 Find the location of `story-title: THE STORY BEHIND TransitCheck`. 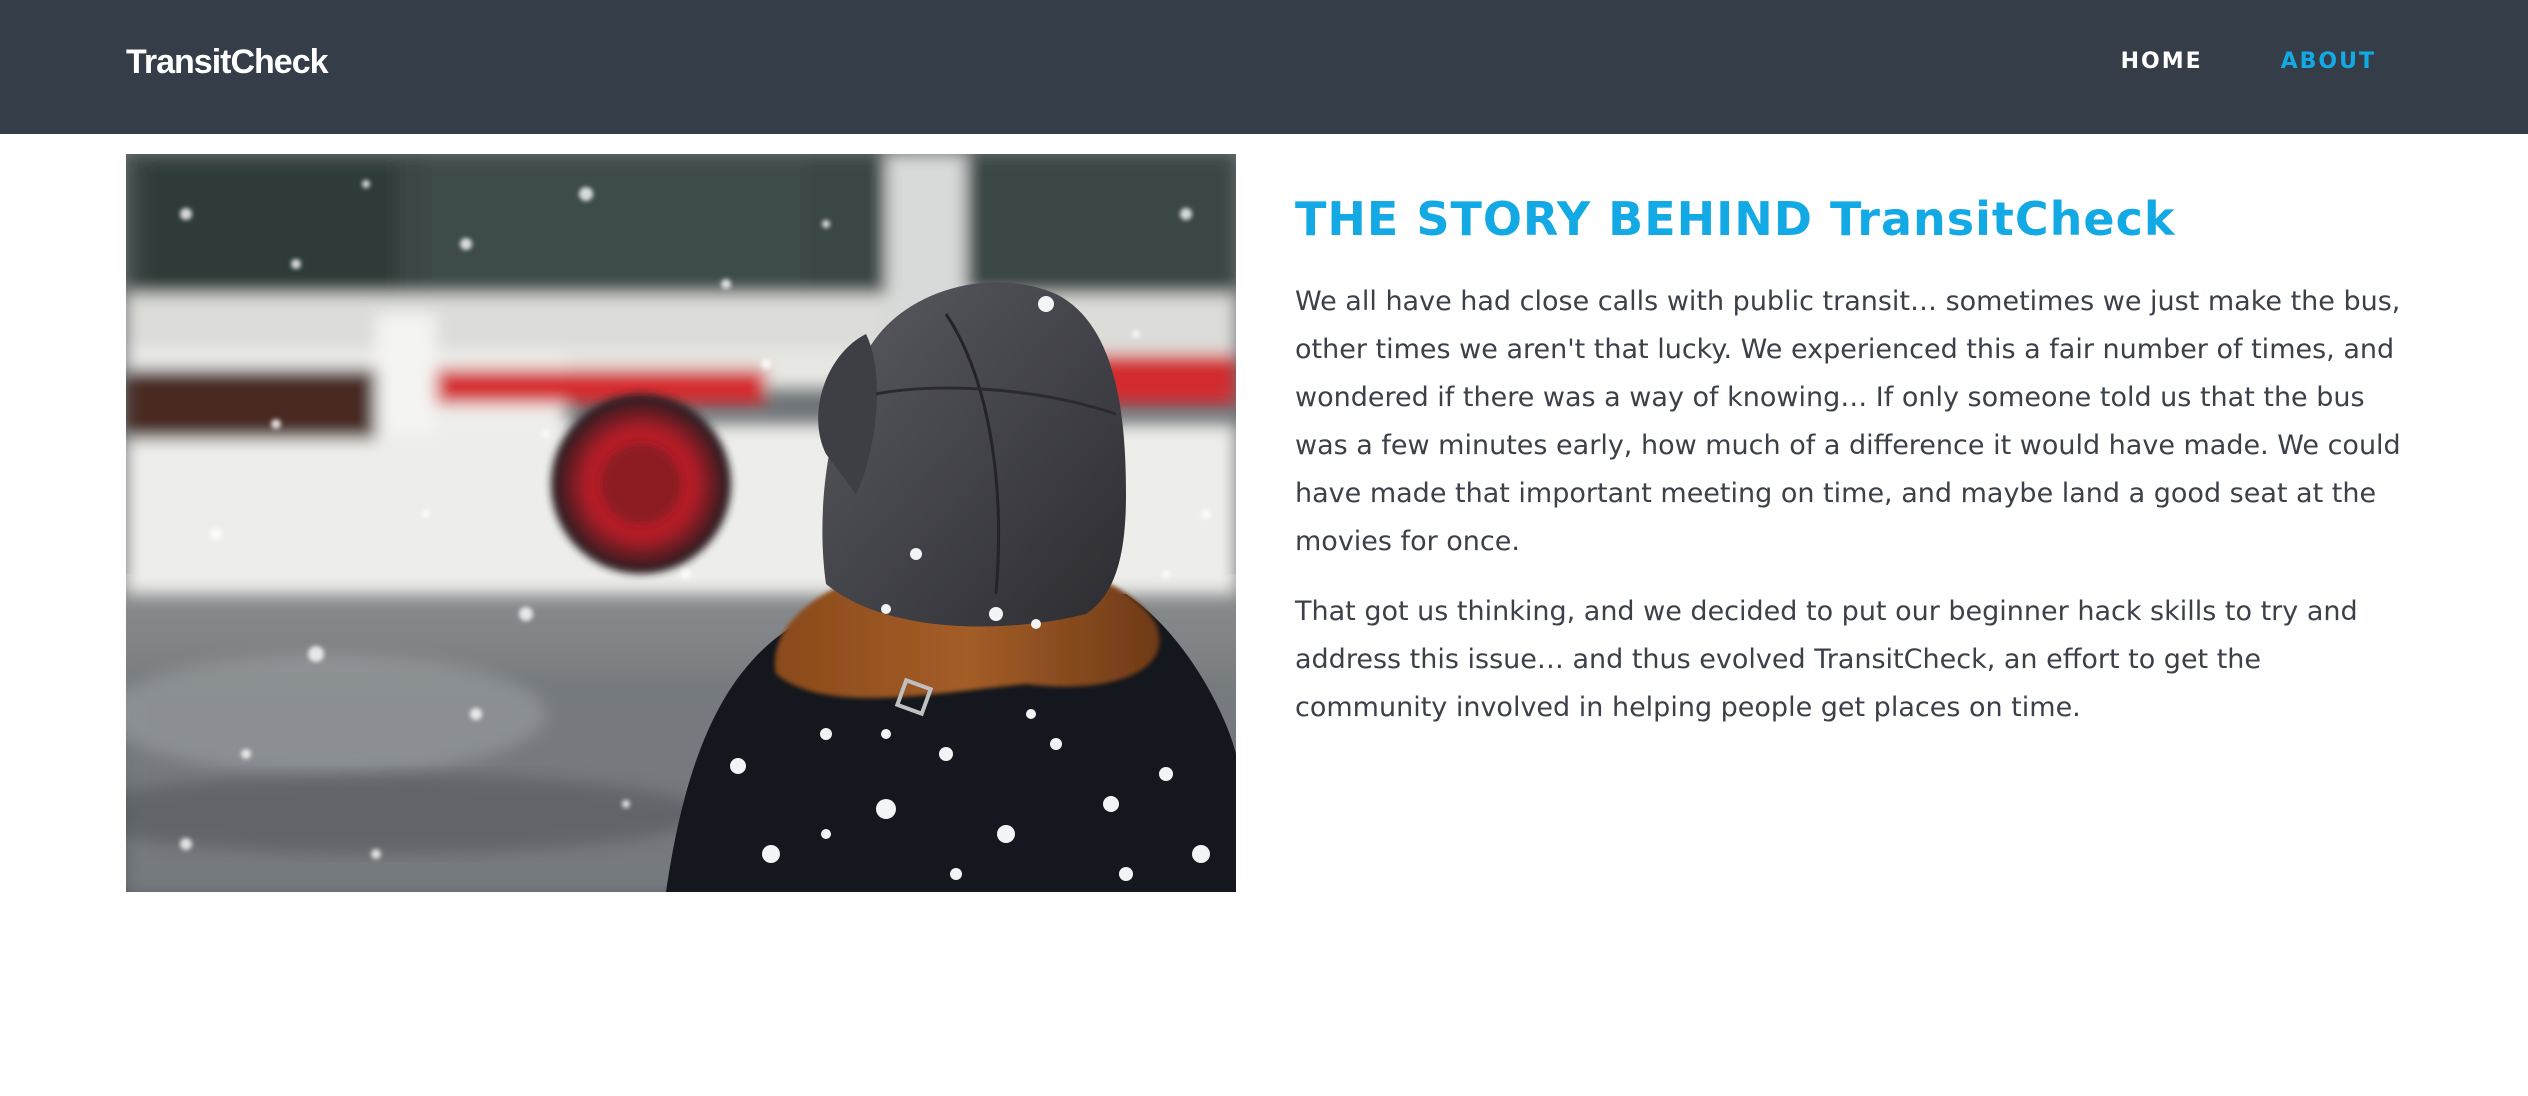

story-title: THE STORY BEHIND TransitCheck is located at coordinates (1735, 219).